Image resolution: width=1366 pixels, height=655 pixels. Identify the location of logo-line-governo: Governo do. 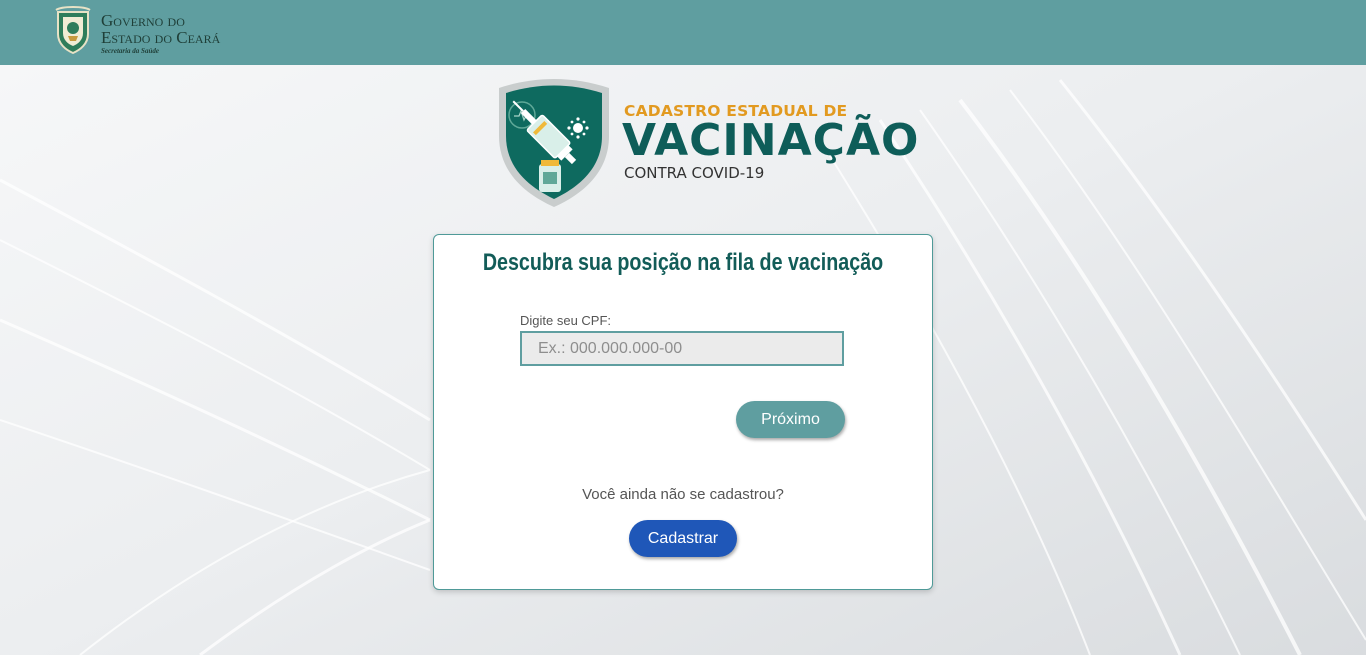
(143, 20).